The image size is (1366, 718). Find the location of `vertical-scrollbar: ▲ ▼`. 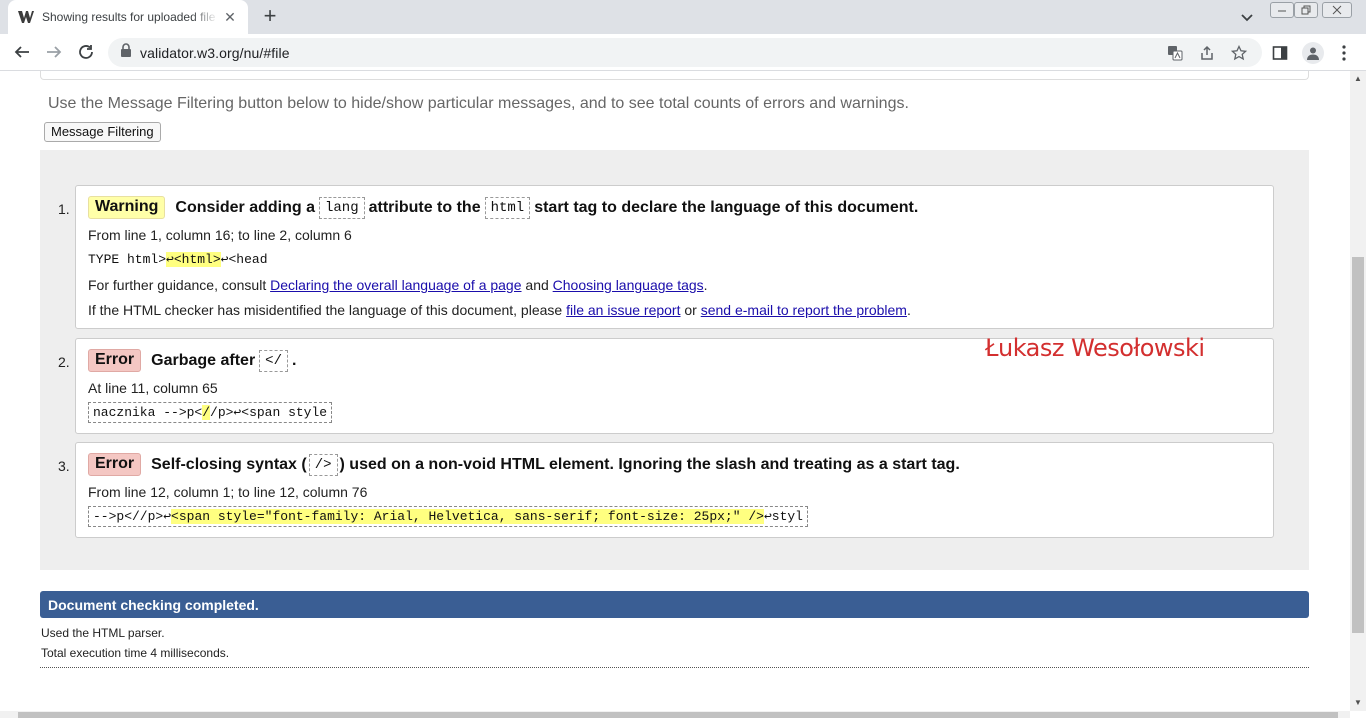

vertical-scrollbar: ▲ ▼ is located at coordinates (1358, 391).